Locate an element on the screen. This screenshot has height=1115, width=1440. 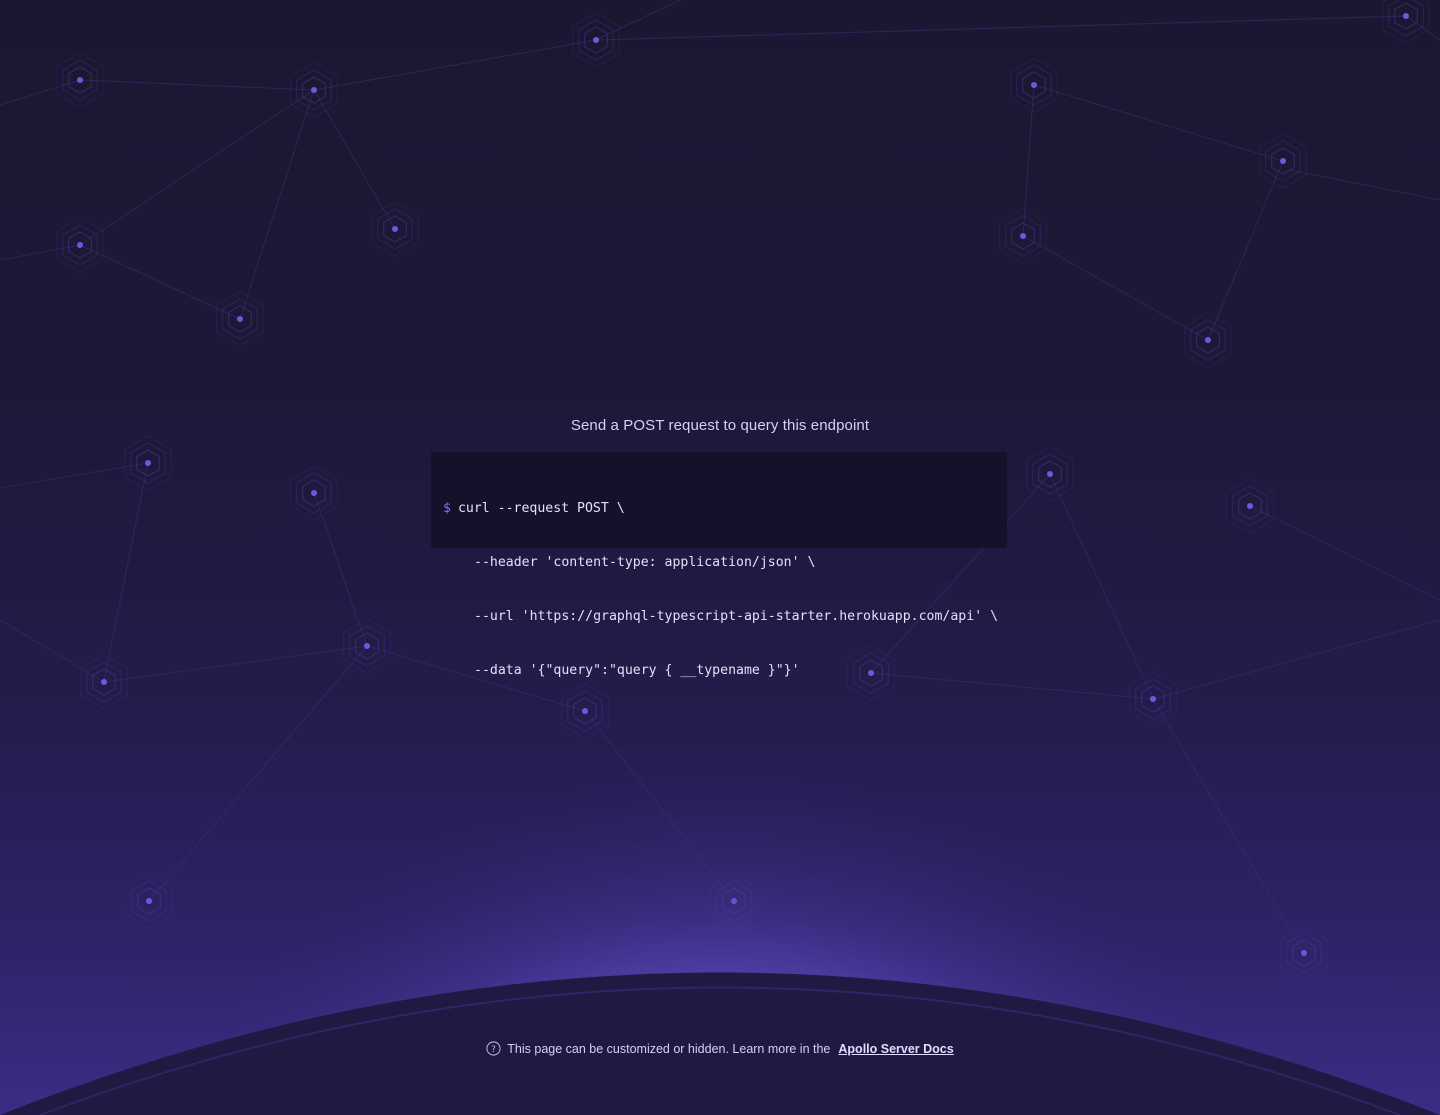
code-line-text: curl --request POST \ is located at coordinates (541, 508).